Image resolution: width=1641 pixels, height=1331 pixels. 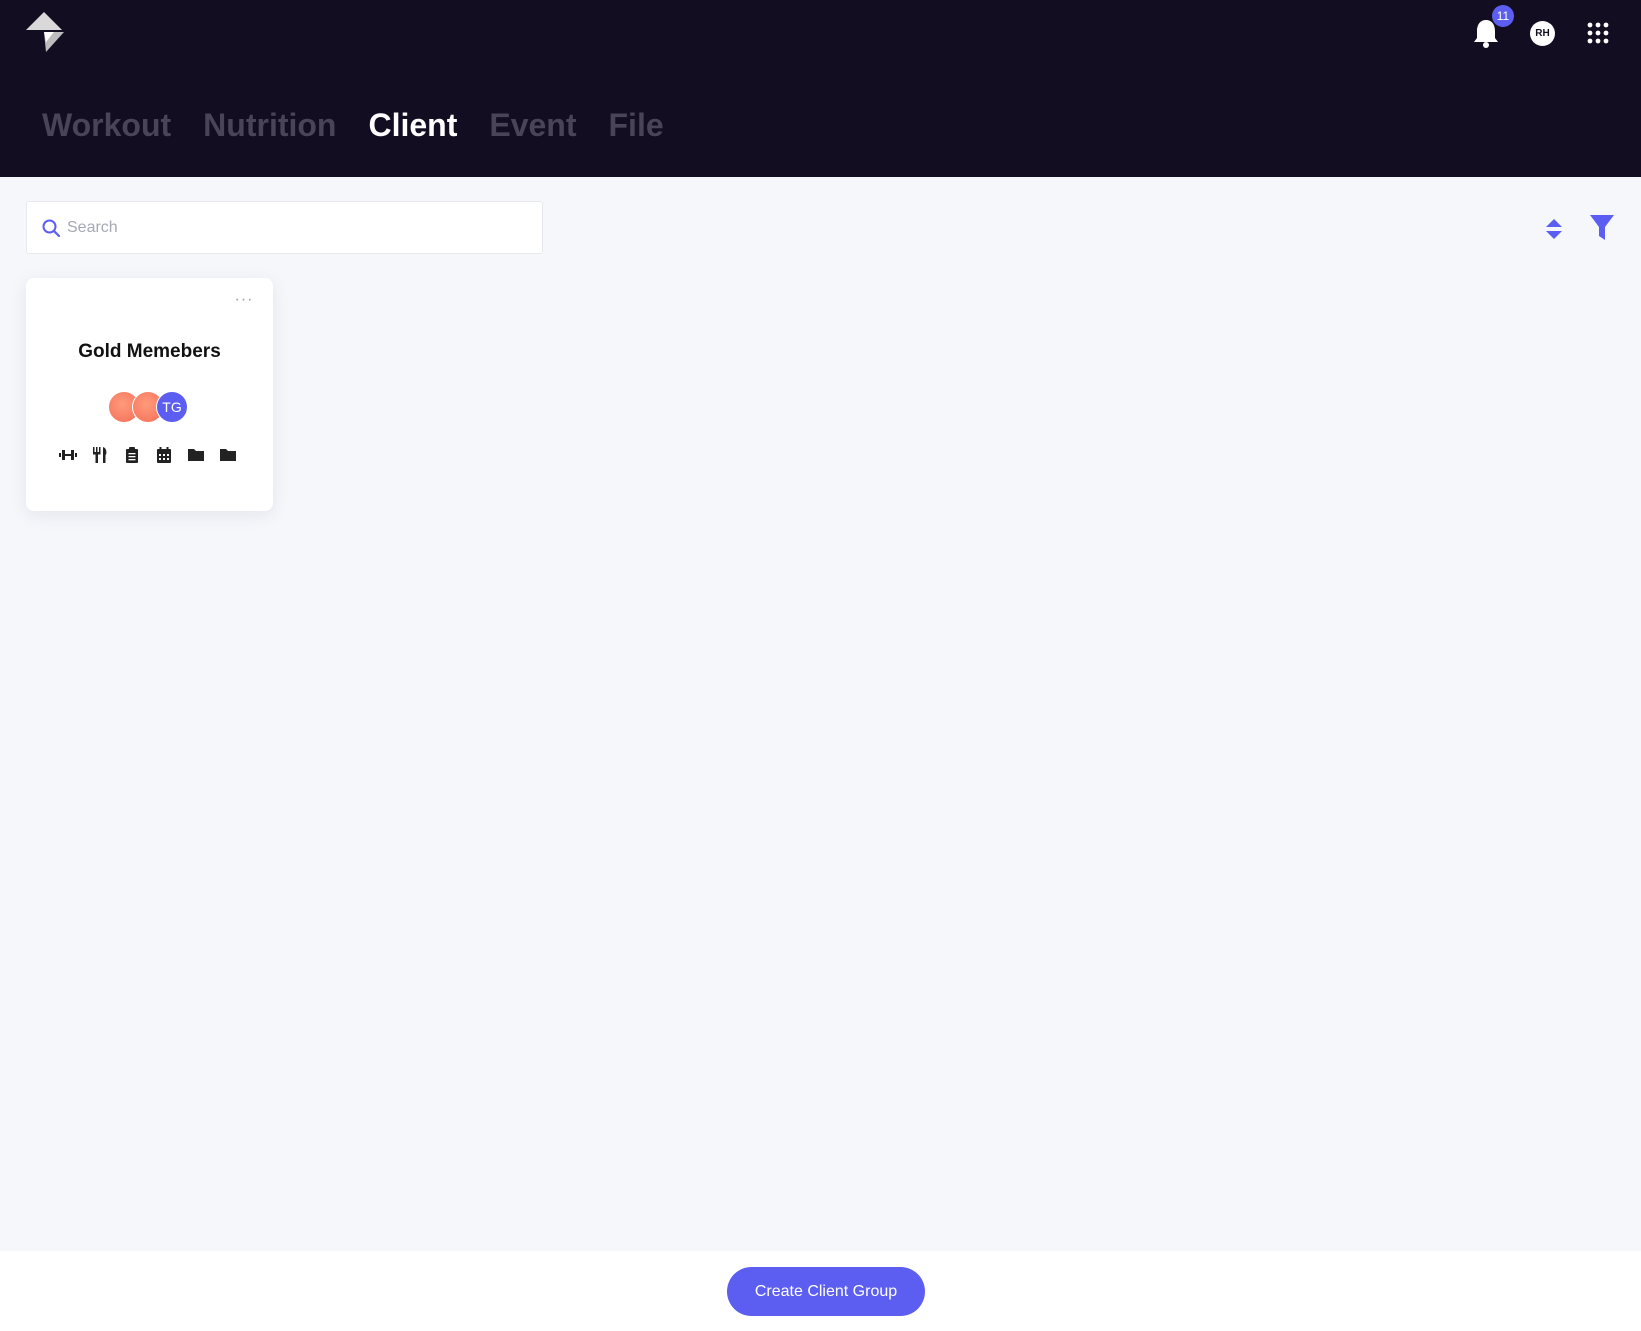 What do you see at coordinates (164, 455) in the screenshot?
I see `calendar-icon` at bounding box center [164, 455].